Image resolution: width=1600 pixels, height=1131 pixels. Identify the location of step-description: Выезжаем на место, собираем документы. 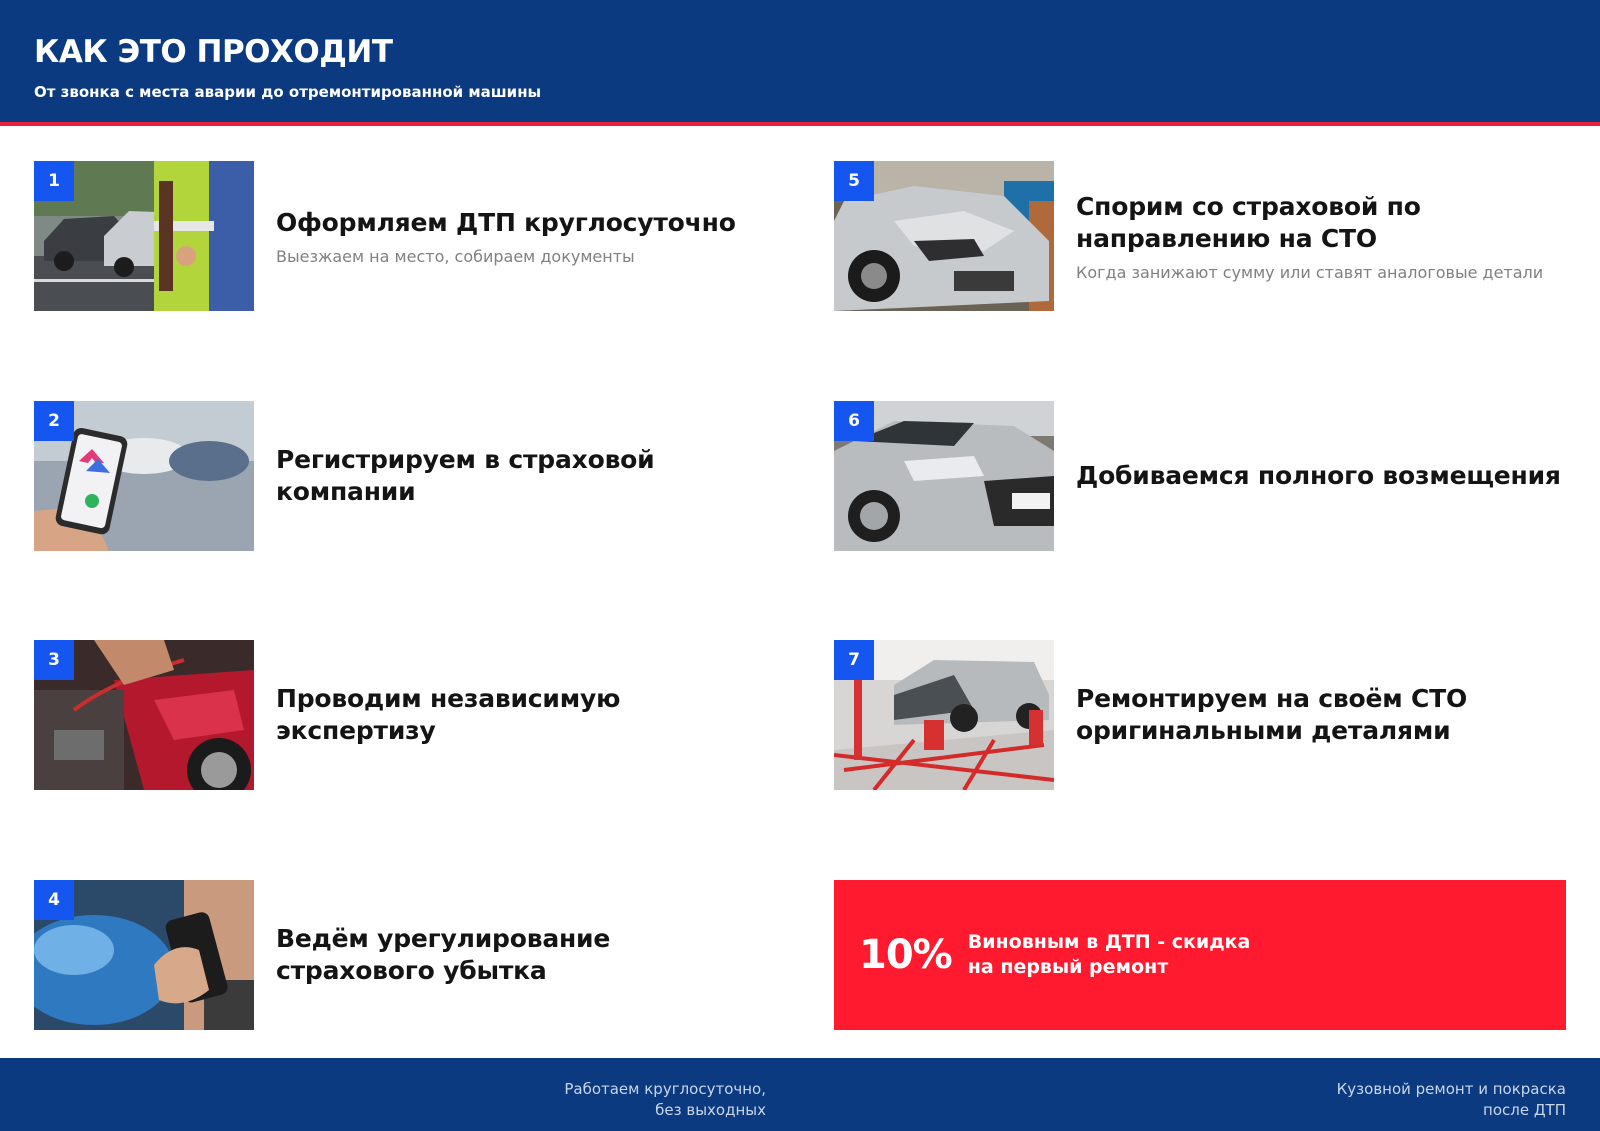
(455, 256).